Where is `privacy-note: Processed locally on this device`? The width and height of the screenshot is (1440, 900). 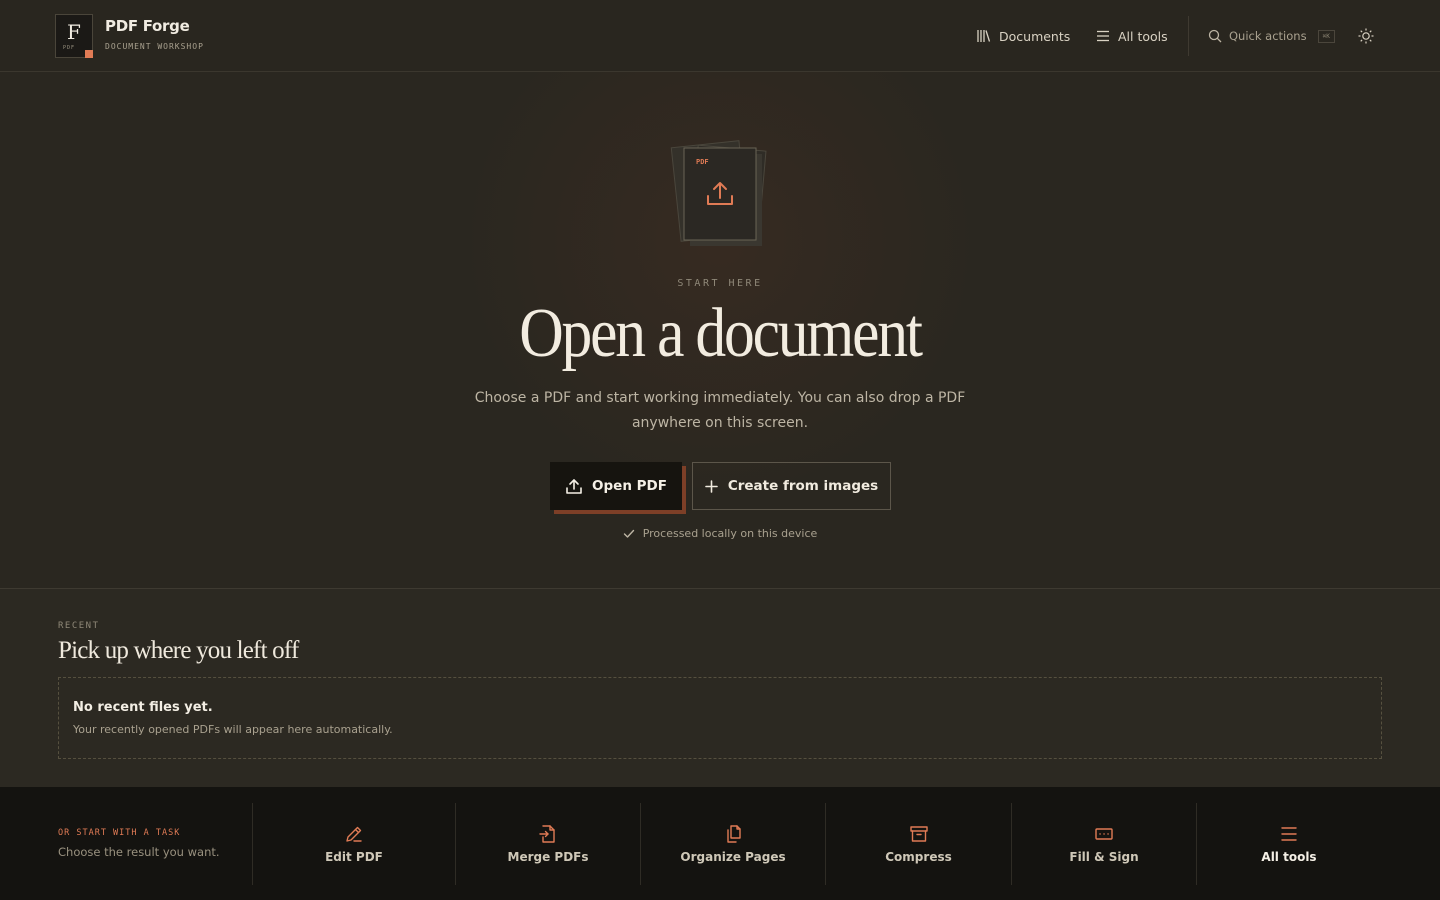
privacy-note: Processed locally on this device is located at coordinates (720, 533).